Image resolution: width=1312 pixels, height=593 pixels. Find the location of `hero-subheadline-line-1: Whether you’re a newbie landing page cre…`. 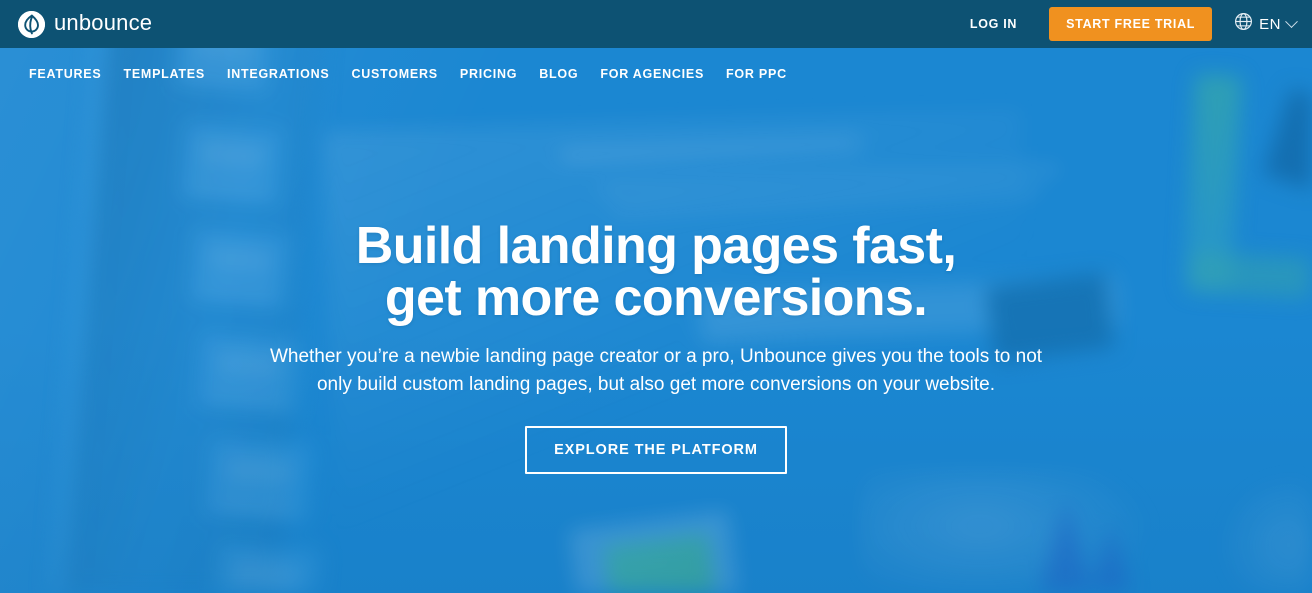

hero-subheadline-line-1: Whether you’re a newbie landing page cre… is located at coordinates (656, 356).